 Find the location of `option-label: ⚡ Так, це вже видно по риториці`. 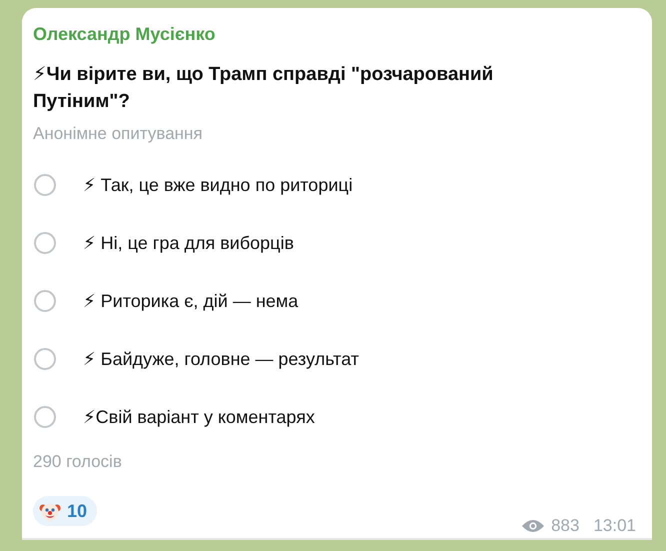

option-label: ⚡ Так, це вже видно по риториці is located at coordinates (218, 185).